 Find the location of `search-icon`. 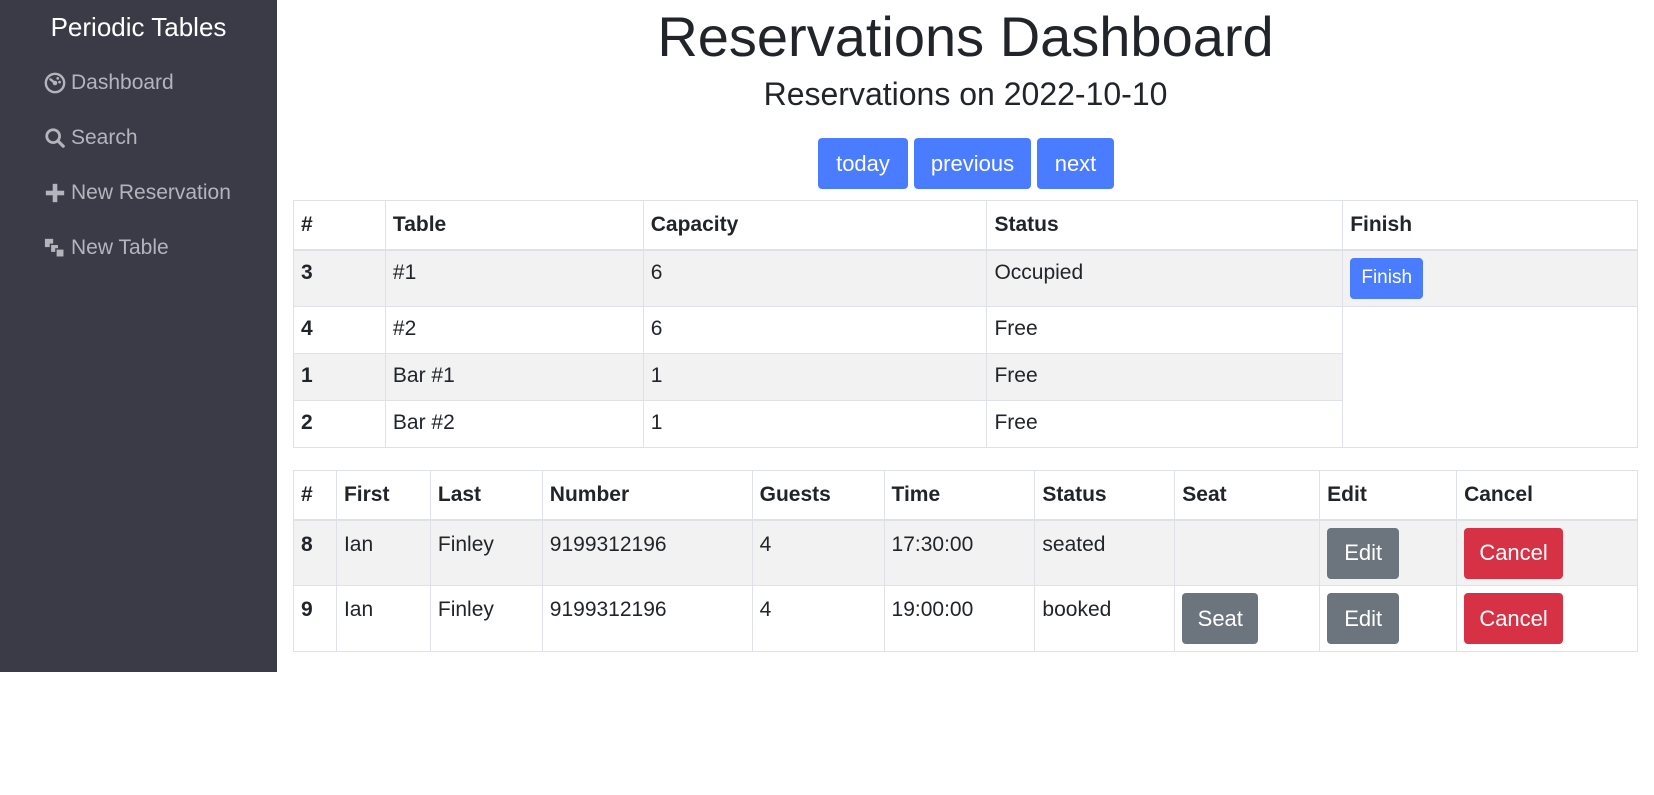

search-icon is located at coordinates (55, 138).